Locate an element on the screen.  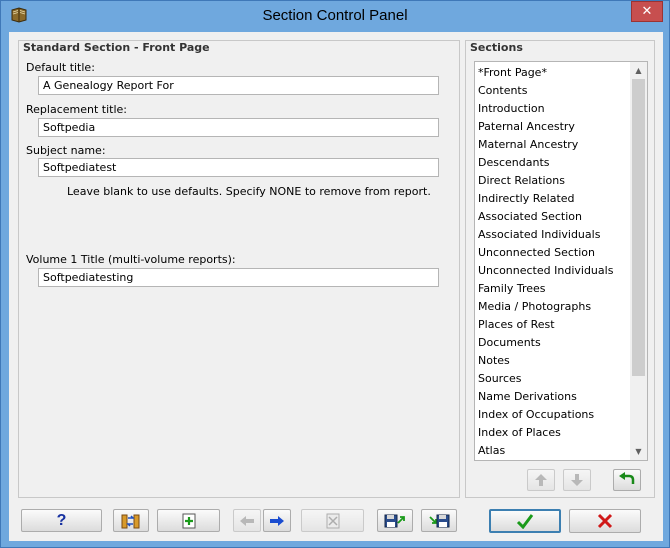
undo-arrow-icon is located at coordinates (627, 478).